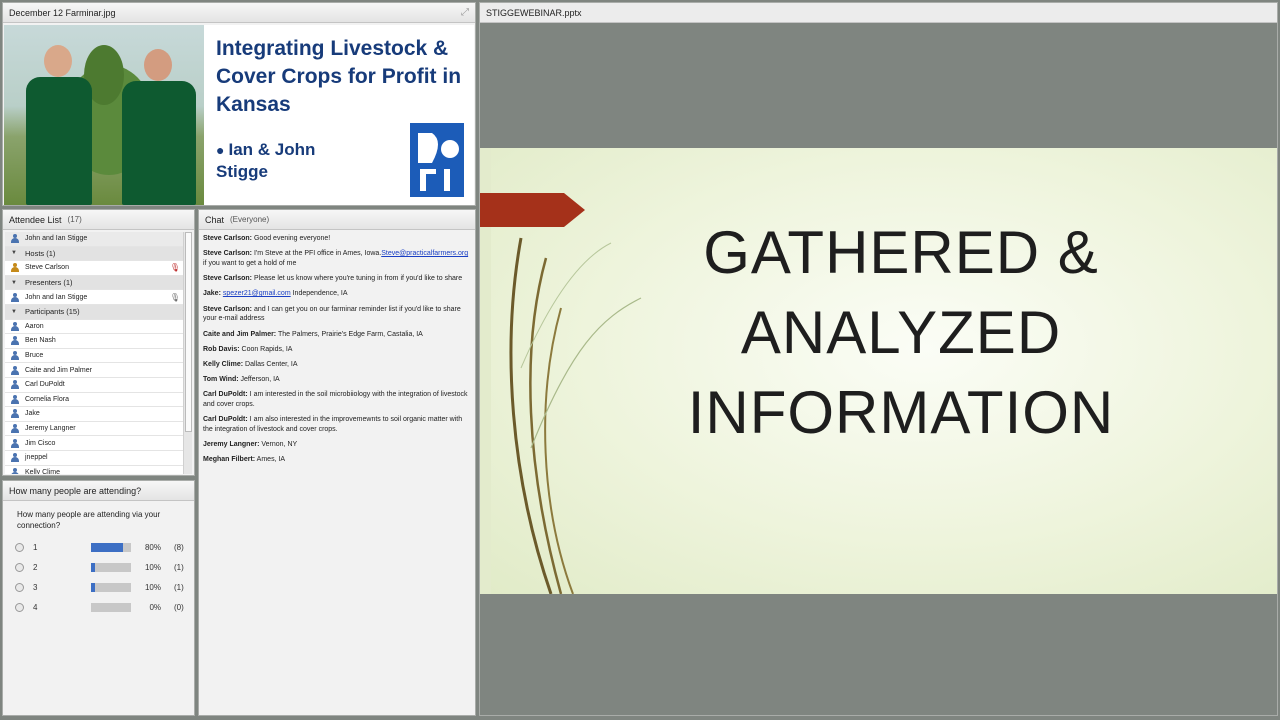 Image resolution: width=1280 pixels, height=720 pixels. What do you see at coordinates (62, 12) in the screenshot?
I see `image-pod-title: December 12 Farminar.jpg` at bounding box center [62, 12].